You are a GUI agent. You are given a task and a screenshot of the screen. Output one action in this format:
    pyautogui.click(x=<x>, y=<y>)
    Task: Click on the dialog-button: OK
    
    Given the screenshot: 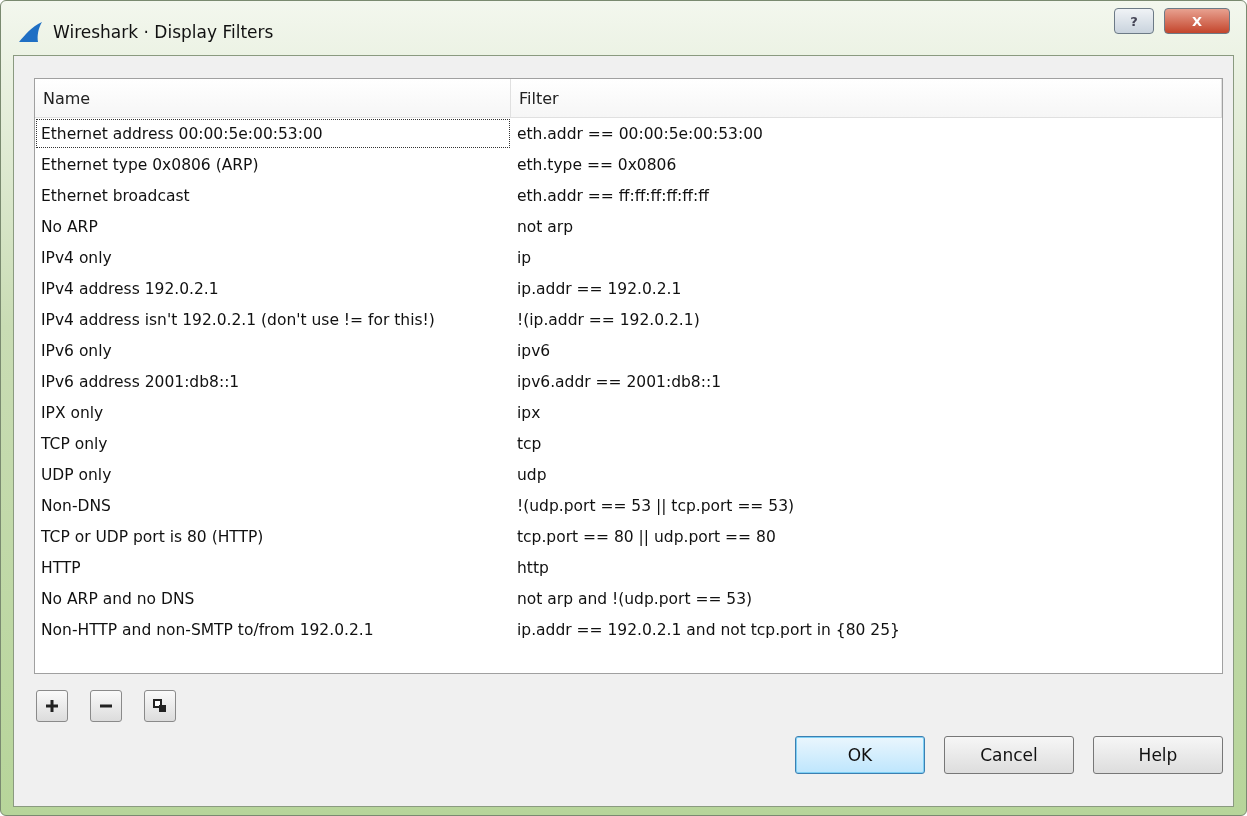 What is the action you would take?
    pyautogui.click(x=860, y=755)
    